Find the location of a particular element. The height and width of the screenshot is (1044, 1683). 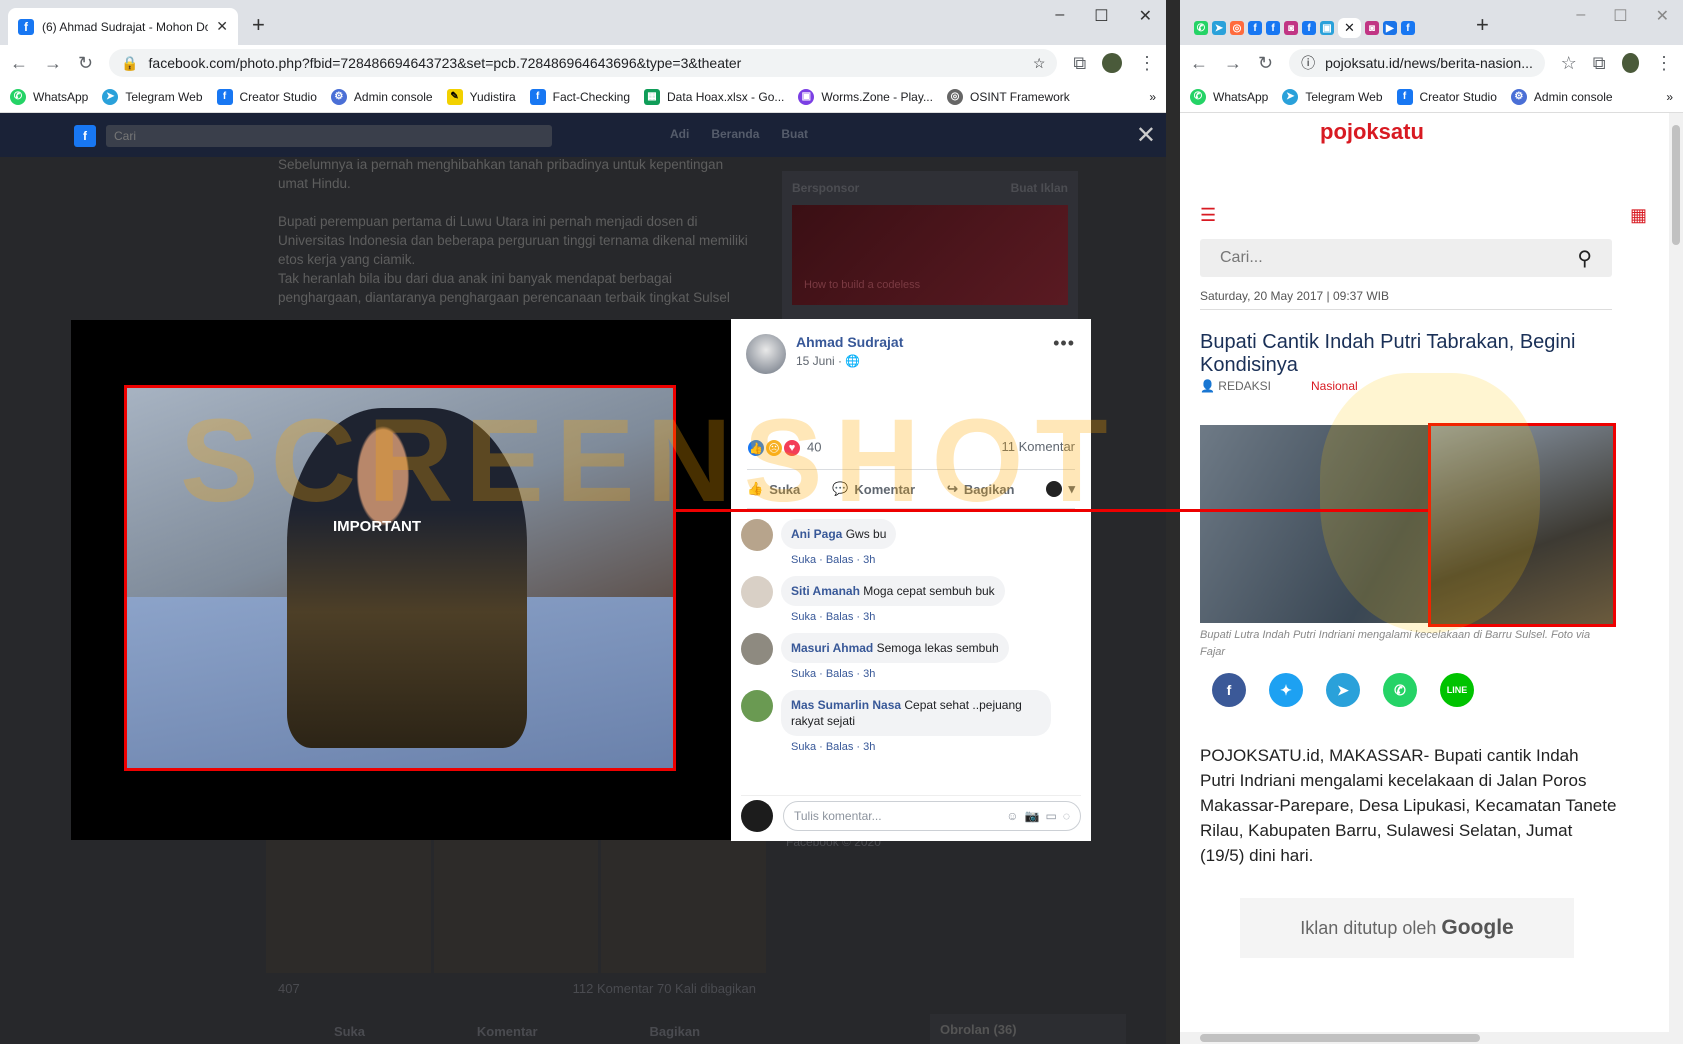

horizontal-scrollbar is located at coordinates (1424, 1038).